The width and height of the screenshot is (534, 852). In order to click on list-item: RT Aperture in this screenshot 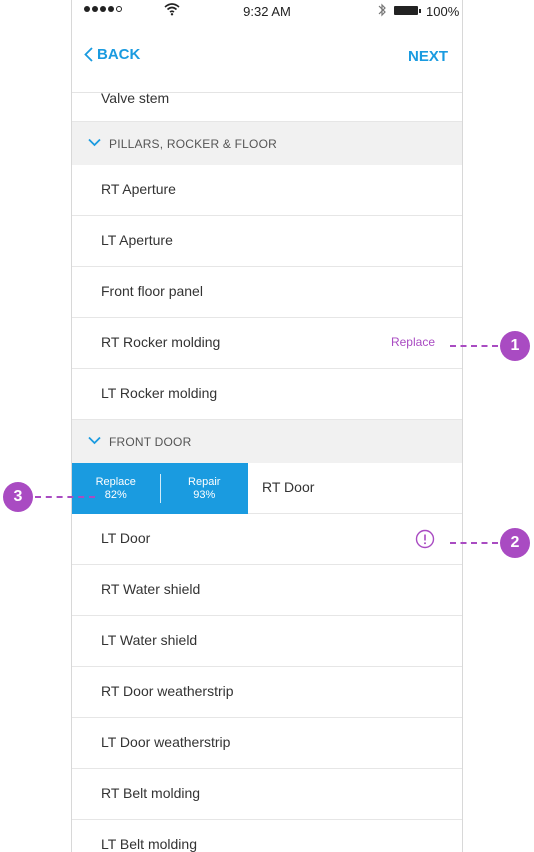, I will do `click(267, 190)`.